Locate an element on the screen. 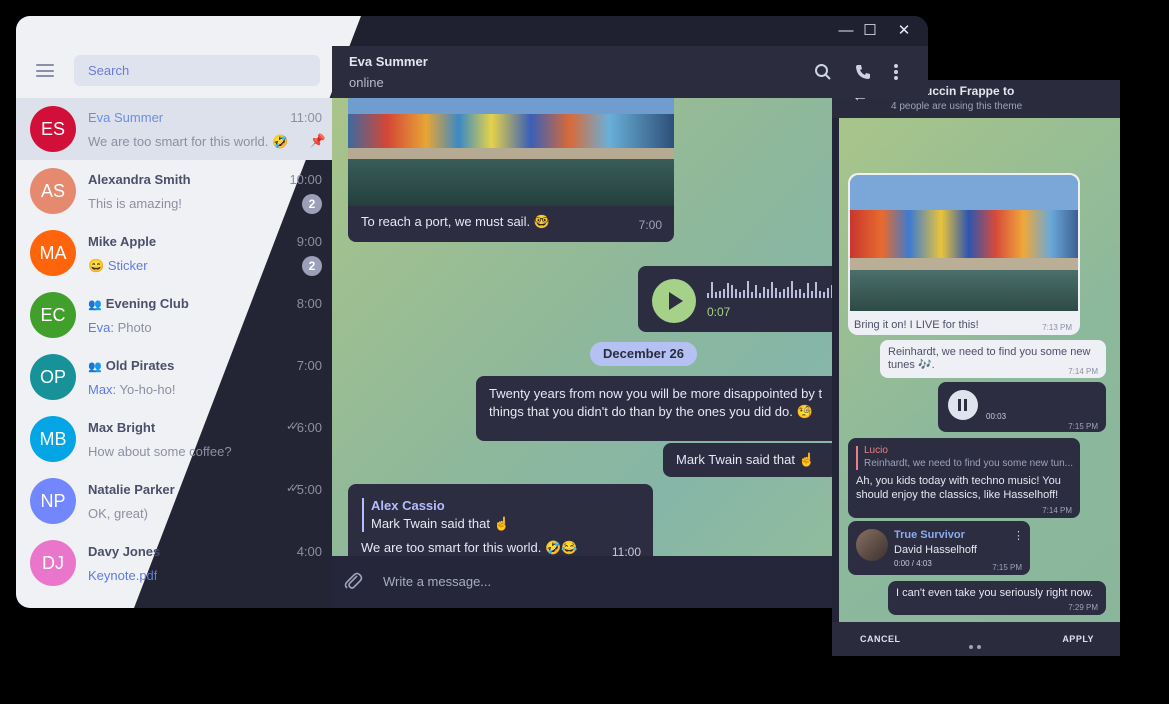  mobile-bottom-bar: CANCEL APPLY is located at coordinates (976, 639).